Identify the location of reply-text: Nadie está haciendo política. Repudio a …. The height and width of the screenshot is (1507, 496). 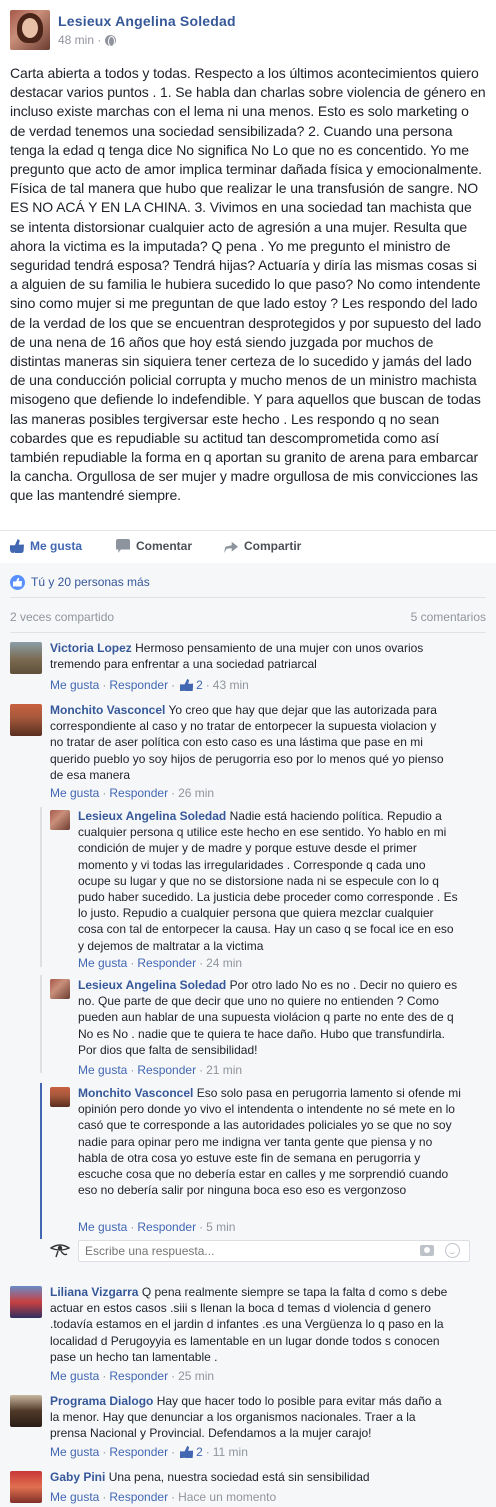
(268, 881).